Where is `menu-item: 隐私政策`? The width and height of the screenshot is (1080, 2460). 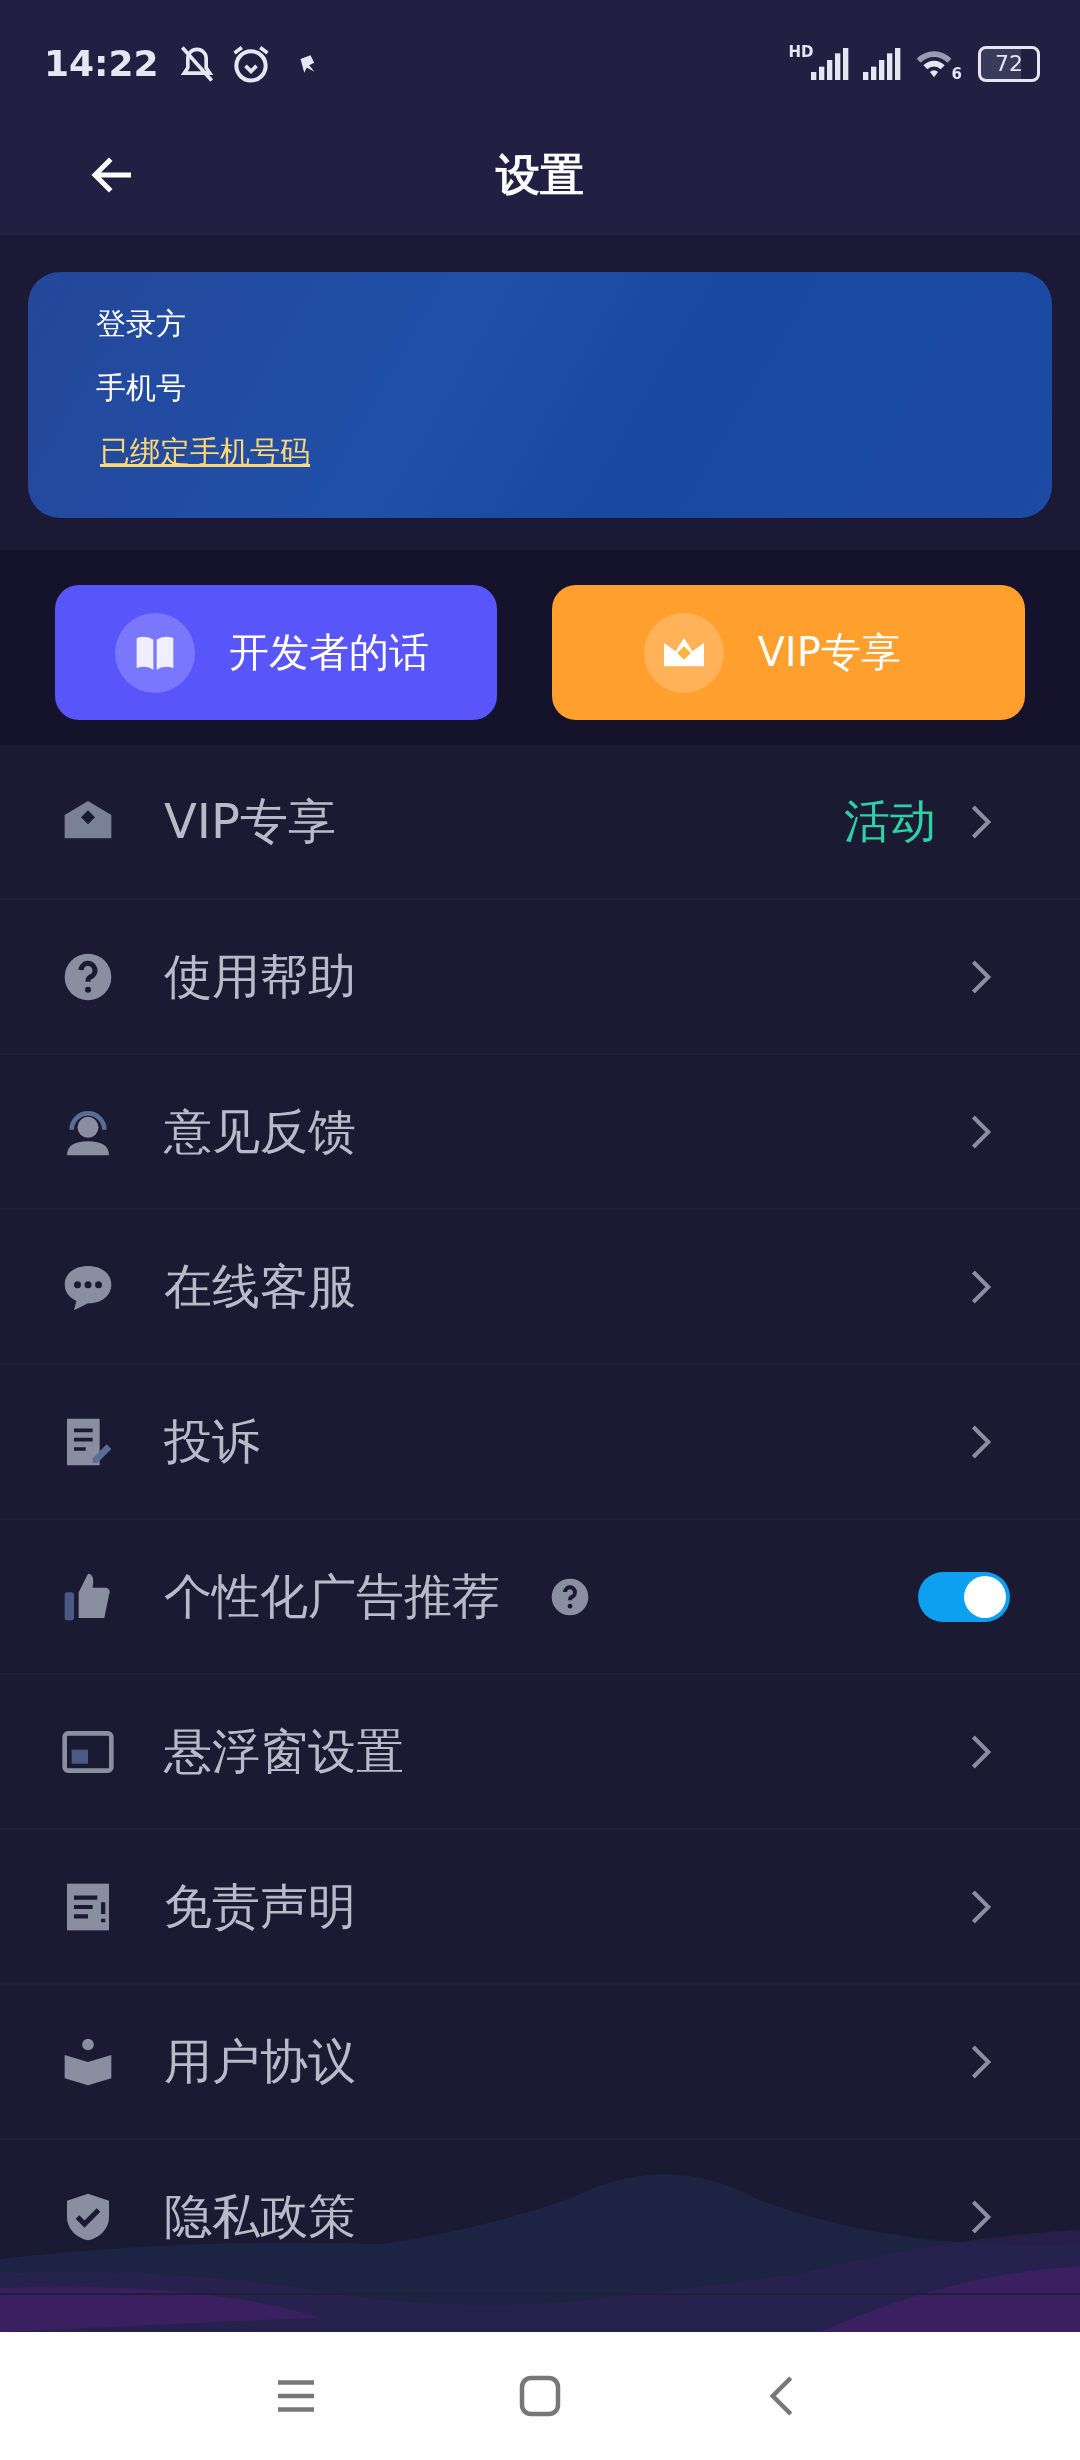
menu-item: 隐私政策 is located at coordinates (540, 2217).